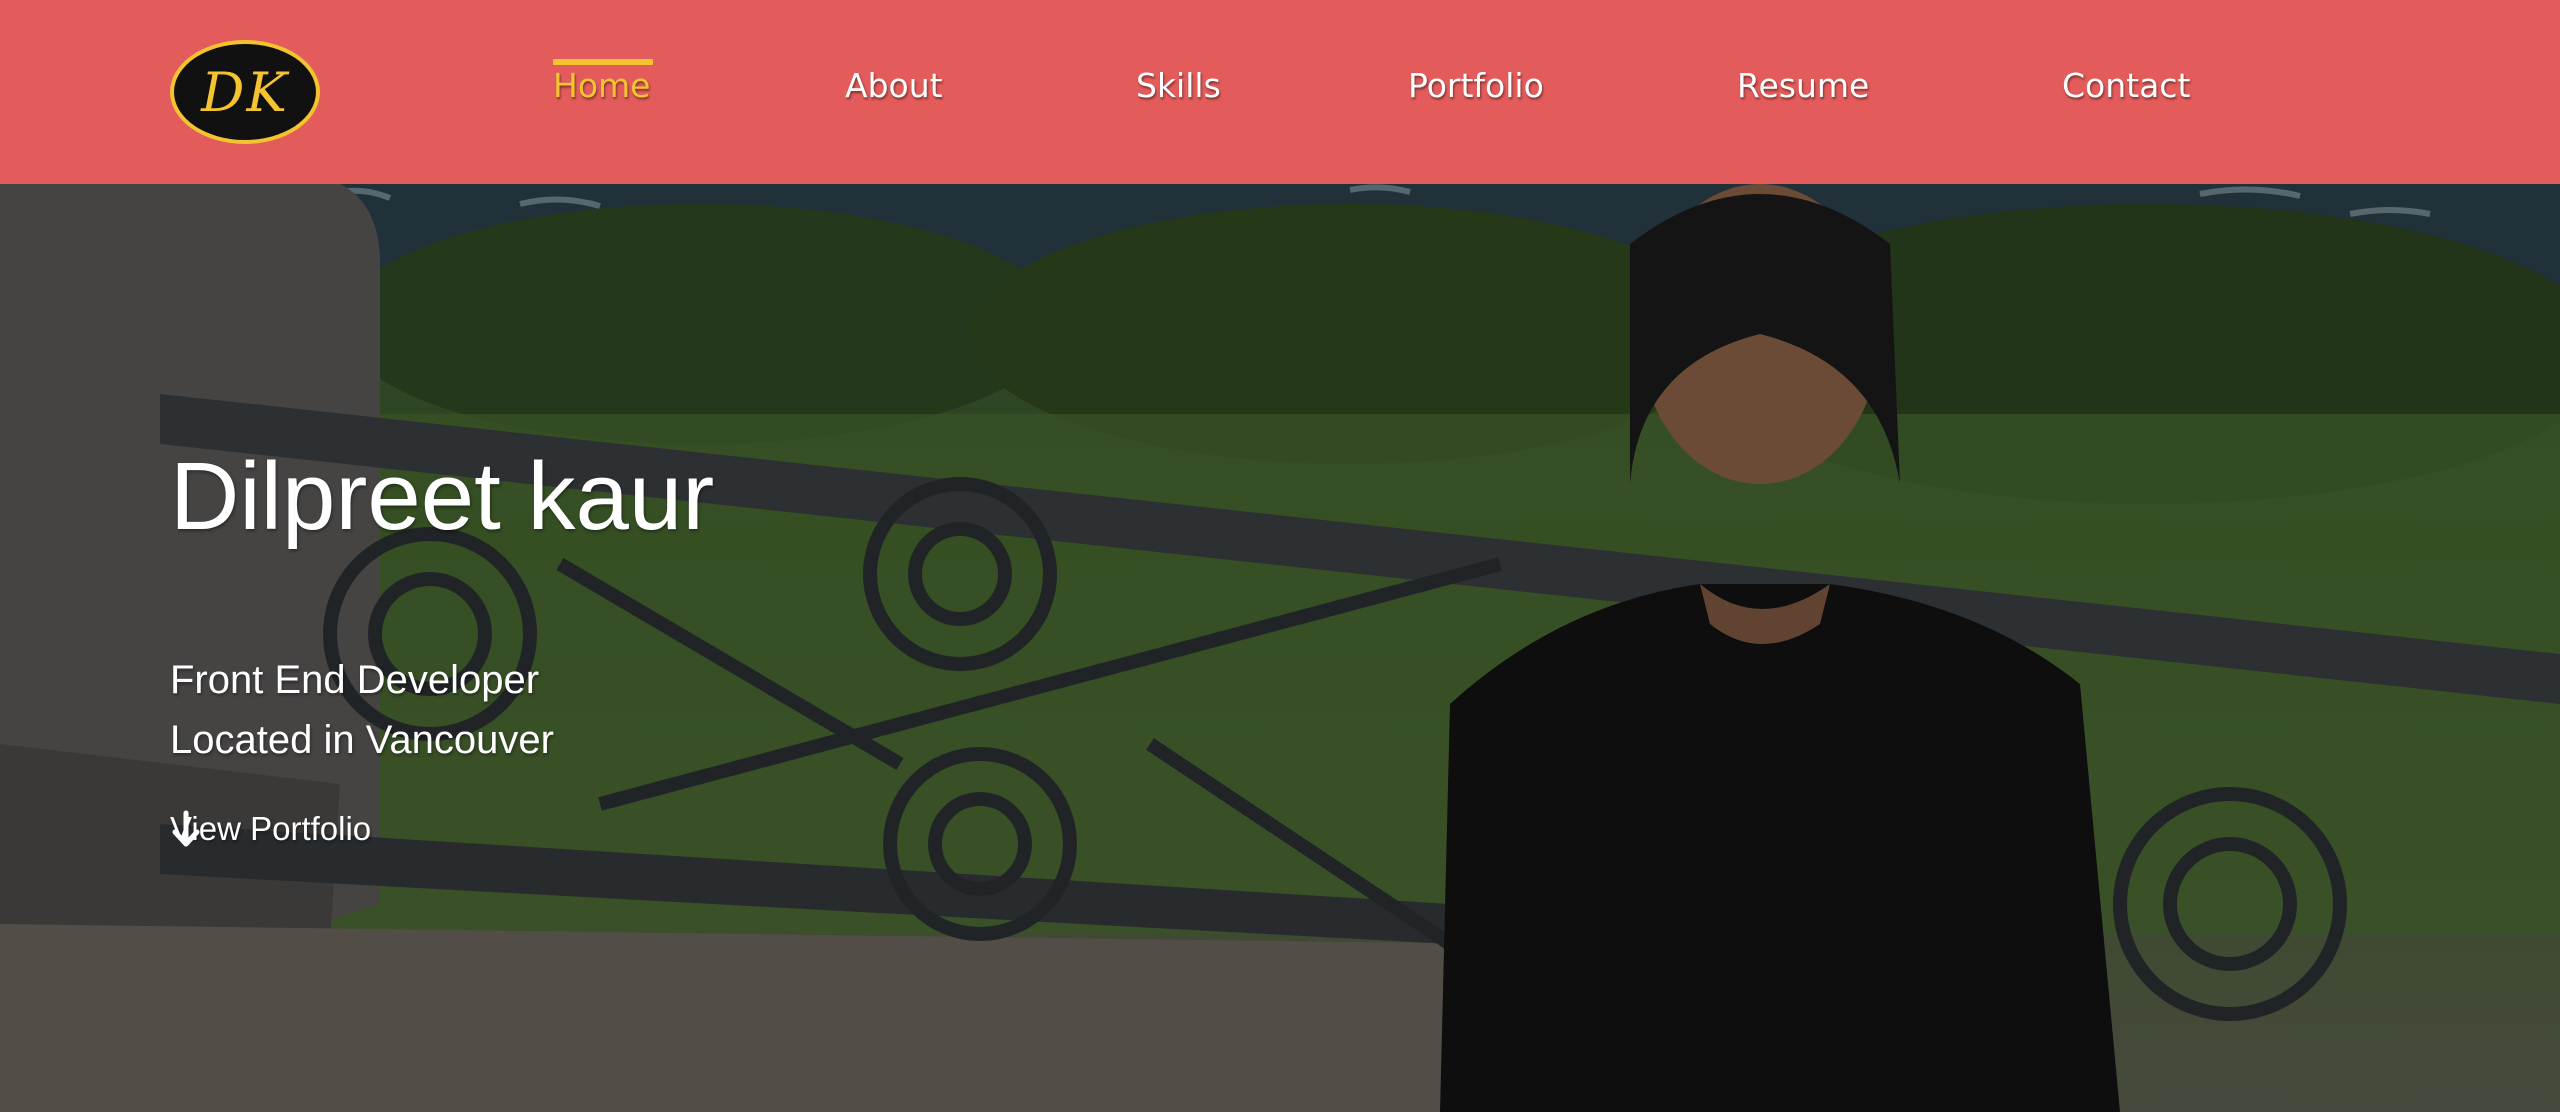 The image size is (2560, 1112). What do you see at coordinates (442, 496) in the screenshot?
I see `hero-name: Dilpreet kaur` at bounding box center [442, 496].